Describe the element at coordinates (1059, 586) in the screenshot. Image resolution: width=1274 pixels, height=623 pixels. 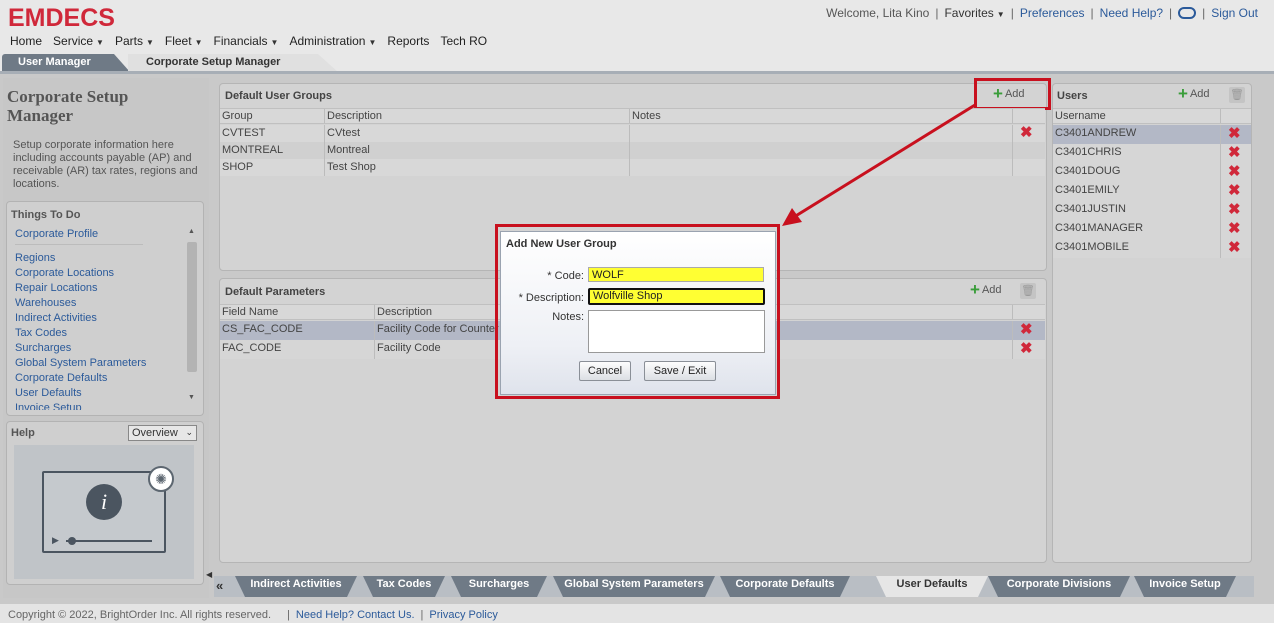
I see `bottom-tab-corporate-divisions: Corporate Divisions` at that location.